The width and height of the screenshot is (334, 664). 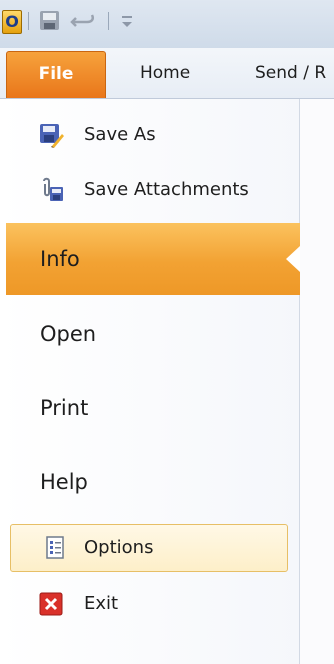 What do you see at coordinates (51, 135) in the screenshot?
I see `save-as-icon` at bounding box center [51, 135].